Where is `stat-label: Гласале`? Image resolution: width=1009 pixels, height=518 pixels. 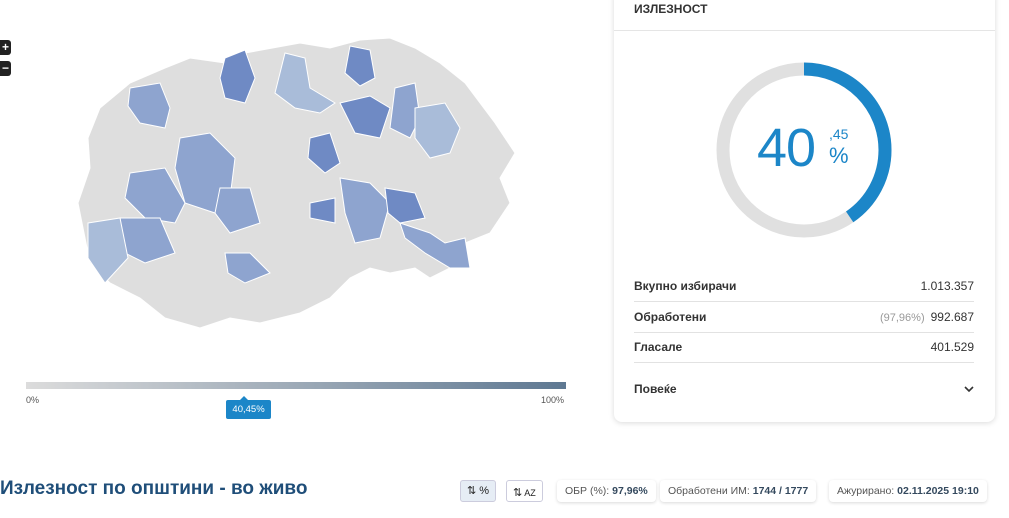 stat-label: Гласале is located at coordinates (658, 347).